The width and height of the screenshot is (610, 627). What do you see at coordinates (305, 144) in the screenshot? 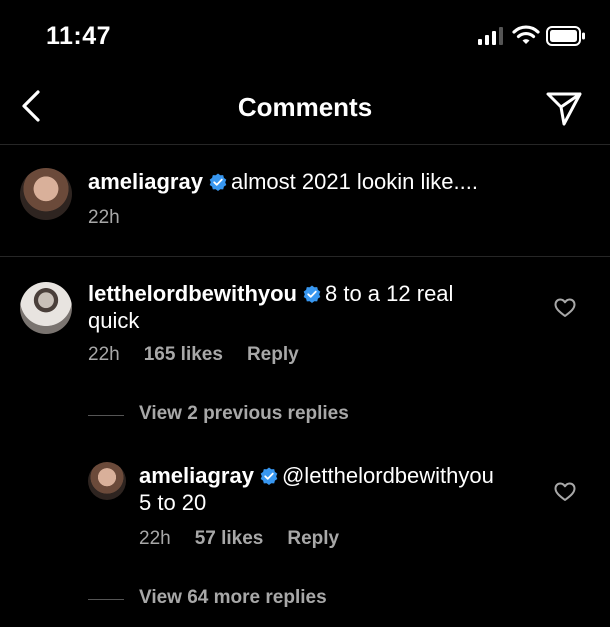
I see `header-divider` at bounding box center [305, 144].